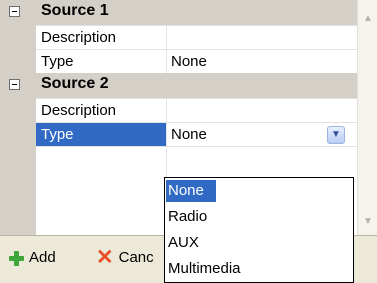  What do you see at coordinates (182, 243) in the screenshot?
I see `dropdown-option-aux: AUX` at bounding box center [182, 243].